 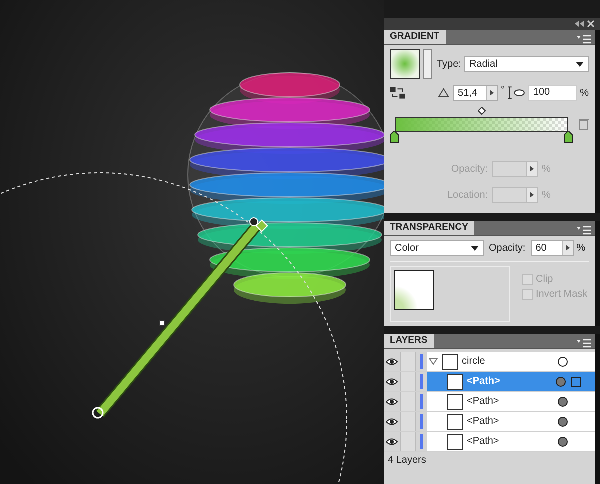 I want to click on layer-name: circle, so click(x=474, y=361).